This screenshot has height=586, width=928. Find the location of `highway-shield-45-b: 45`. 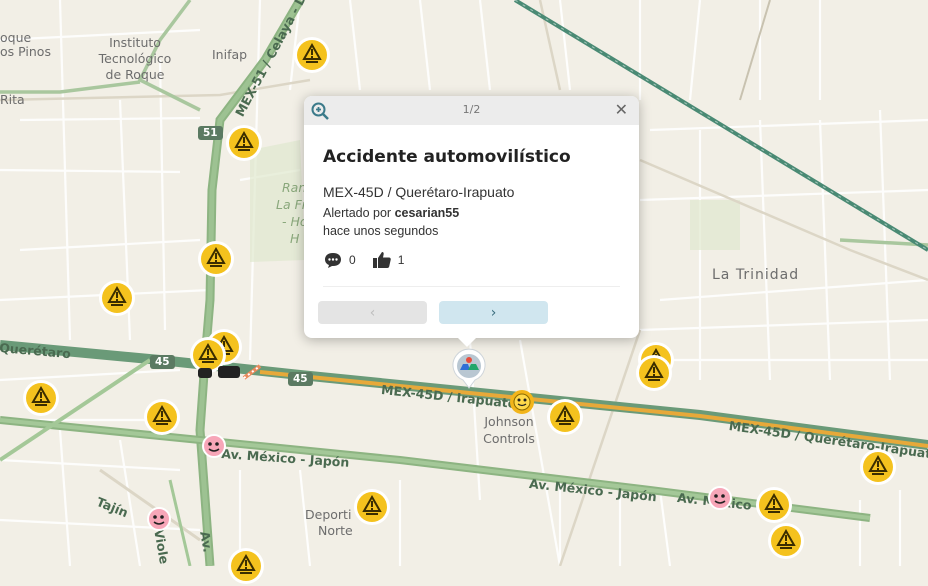

highway-shield-45-b: 45 is located at coordinates (300, 379).